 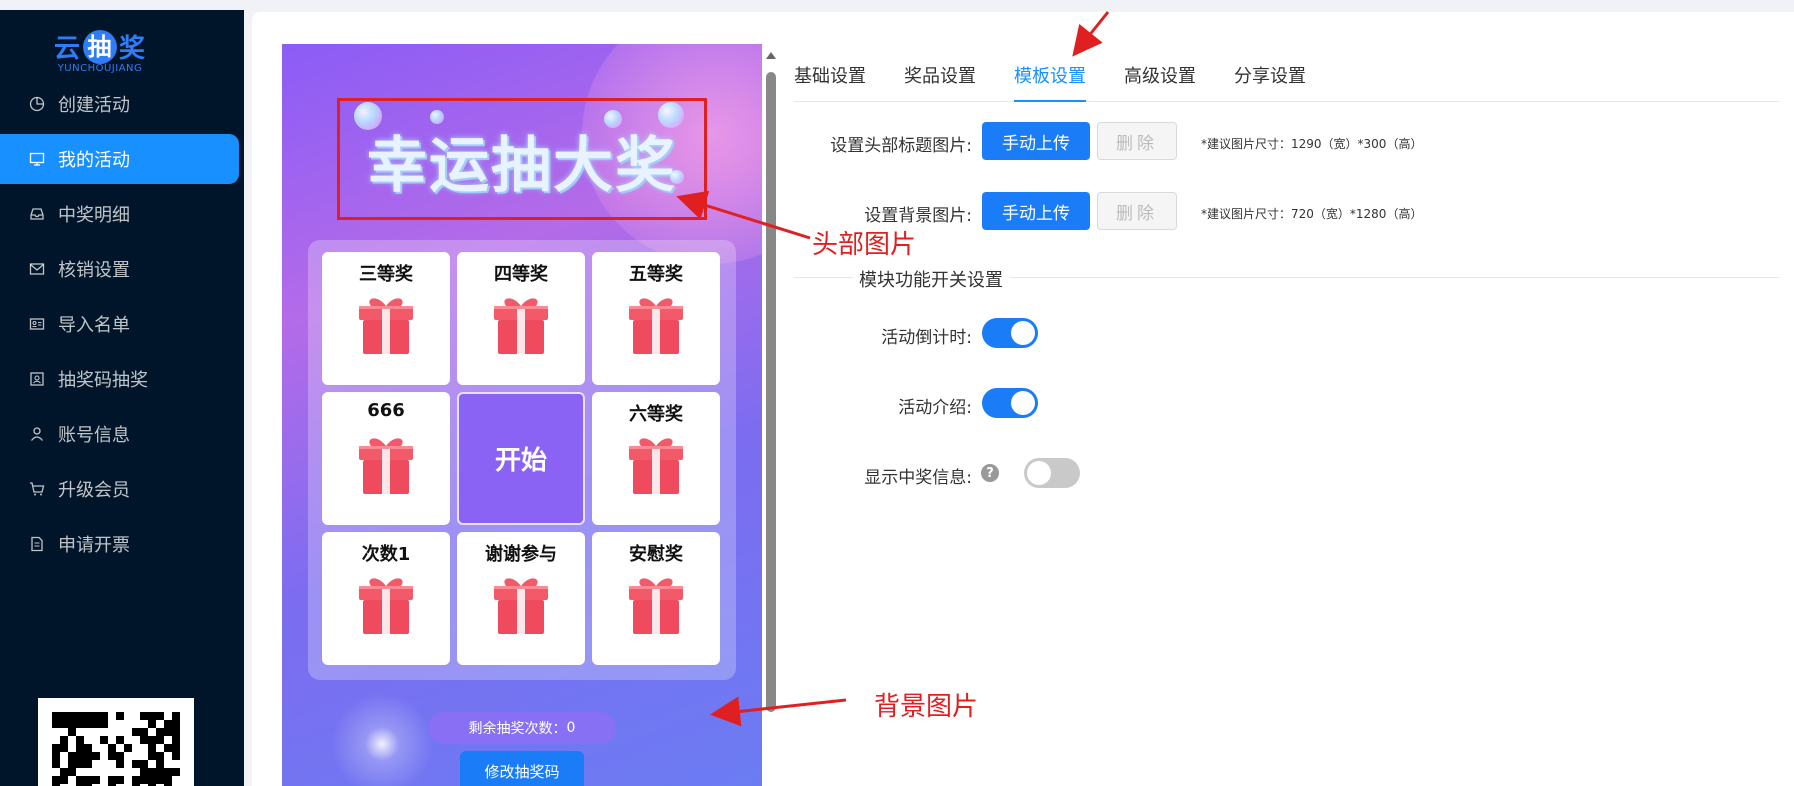 What do you see at coordinates (1312, 214) in the screenshot?
I see `background-size-hint: *建议图片尺寸：720（宽）*1280（高）` at bounding box center [1312, 214].